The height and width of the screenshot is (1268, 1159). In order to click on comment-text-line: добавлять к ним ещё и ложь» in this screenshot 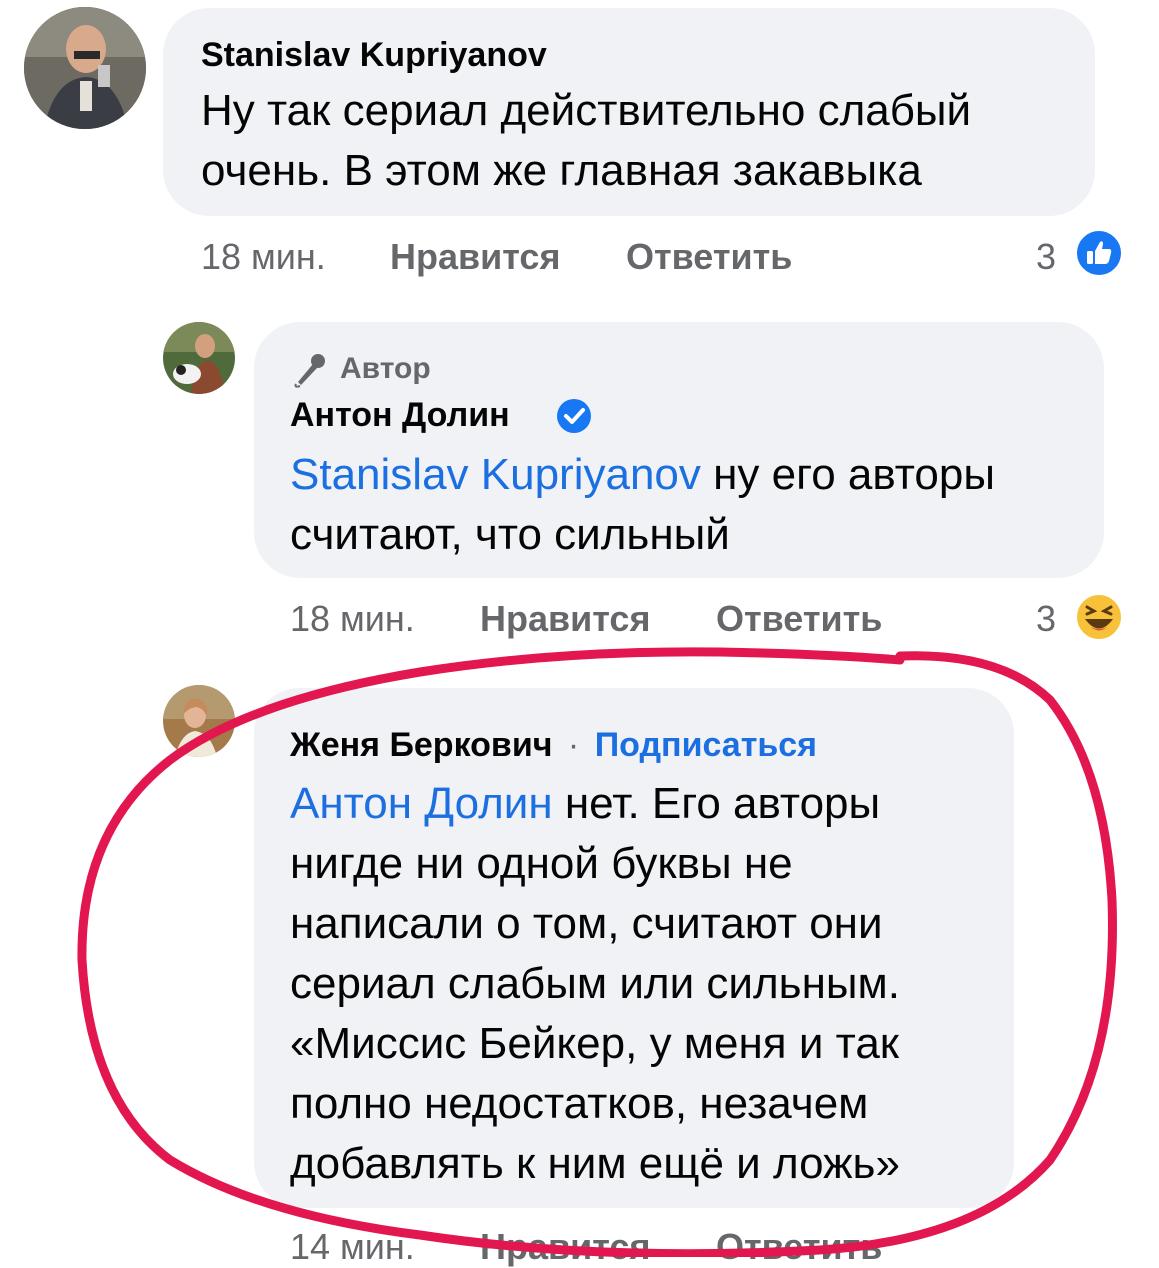, I will do `click(595, 1163)`.